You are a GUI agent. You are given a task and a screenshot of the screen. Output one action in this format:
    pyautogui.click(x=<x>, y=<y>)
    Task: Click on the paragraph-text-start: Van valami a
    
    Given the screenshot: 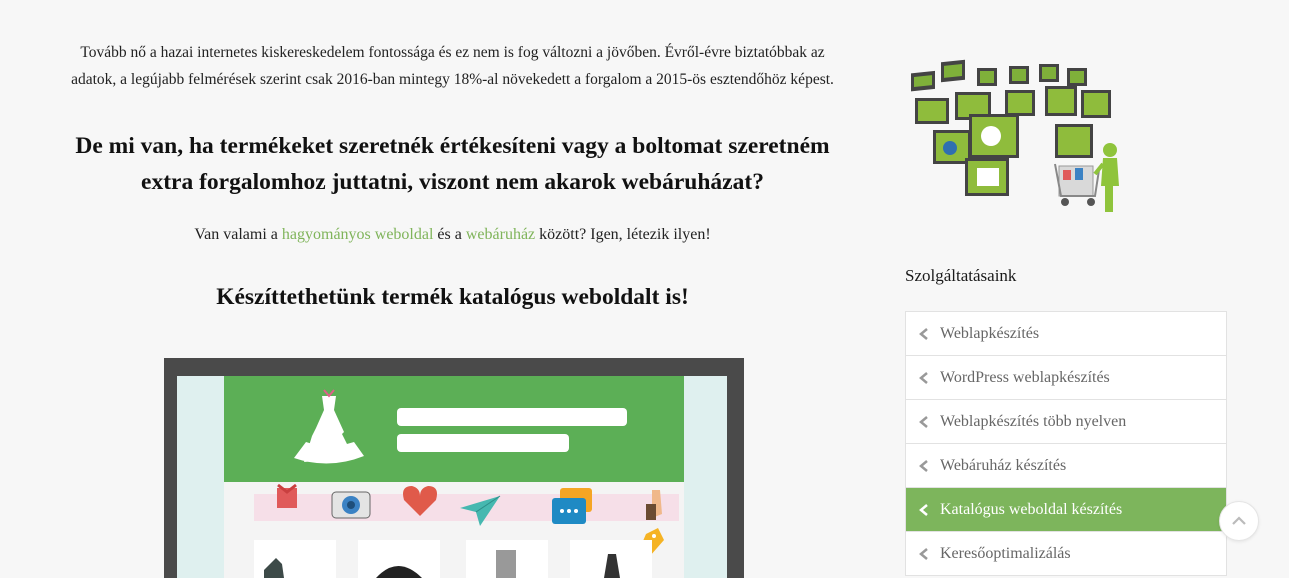 What is the action you would take?
    pyautogui.click(x=238, y=234)
    